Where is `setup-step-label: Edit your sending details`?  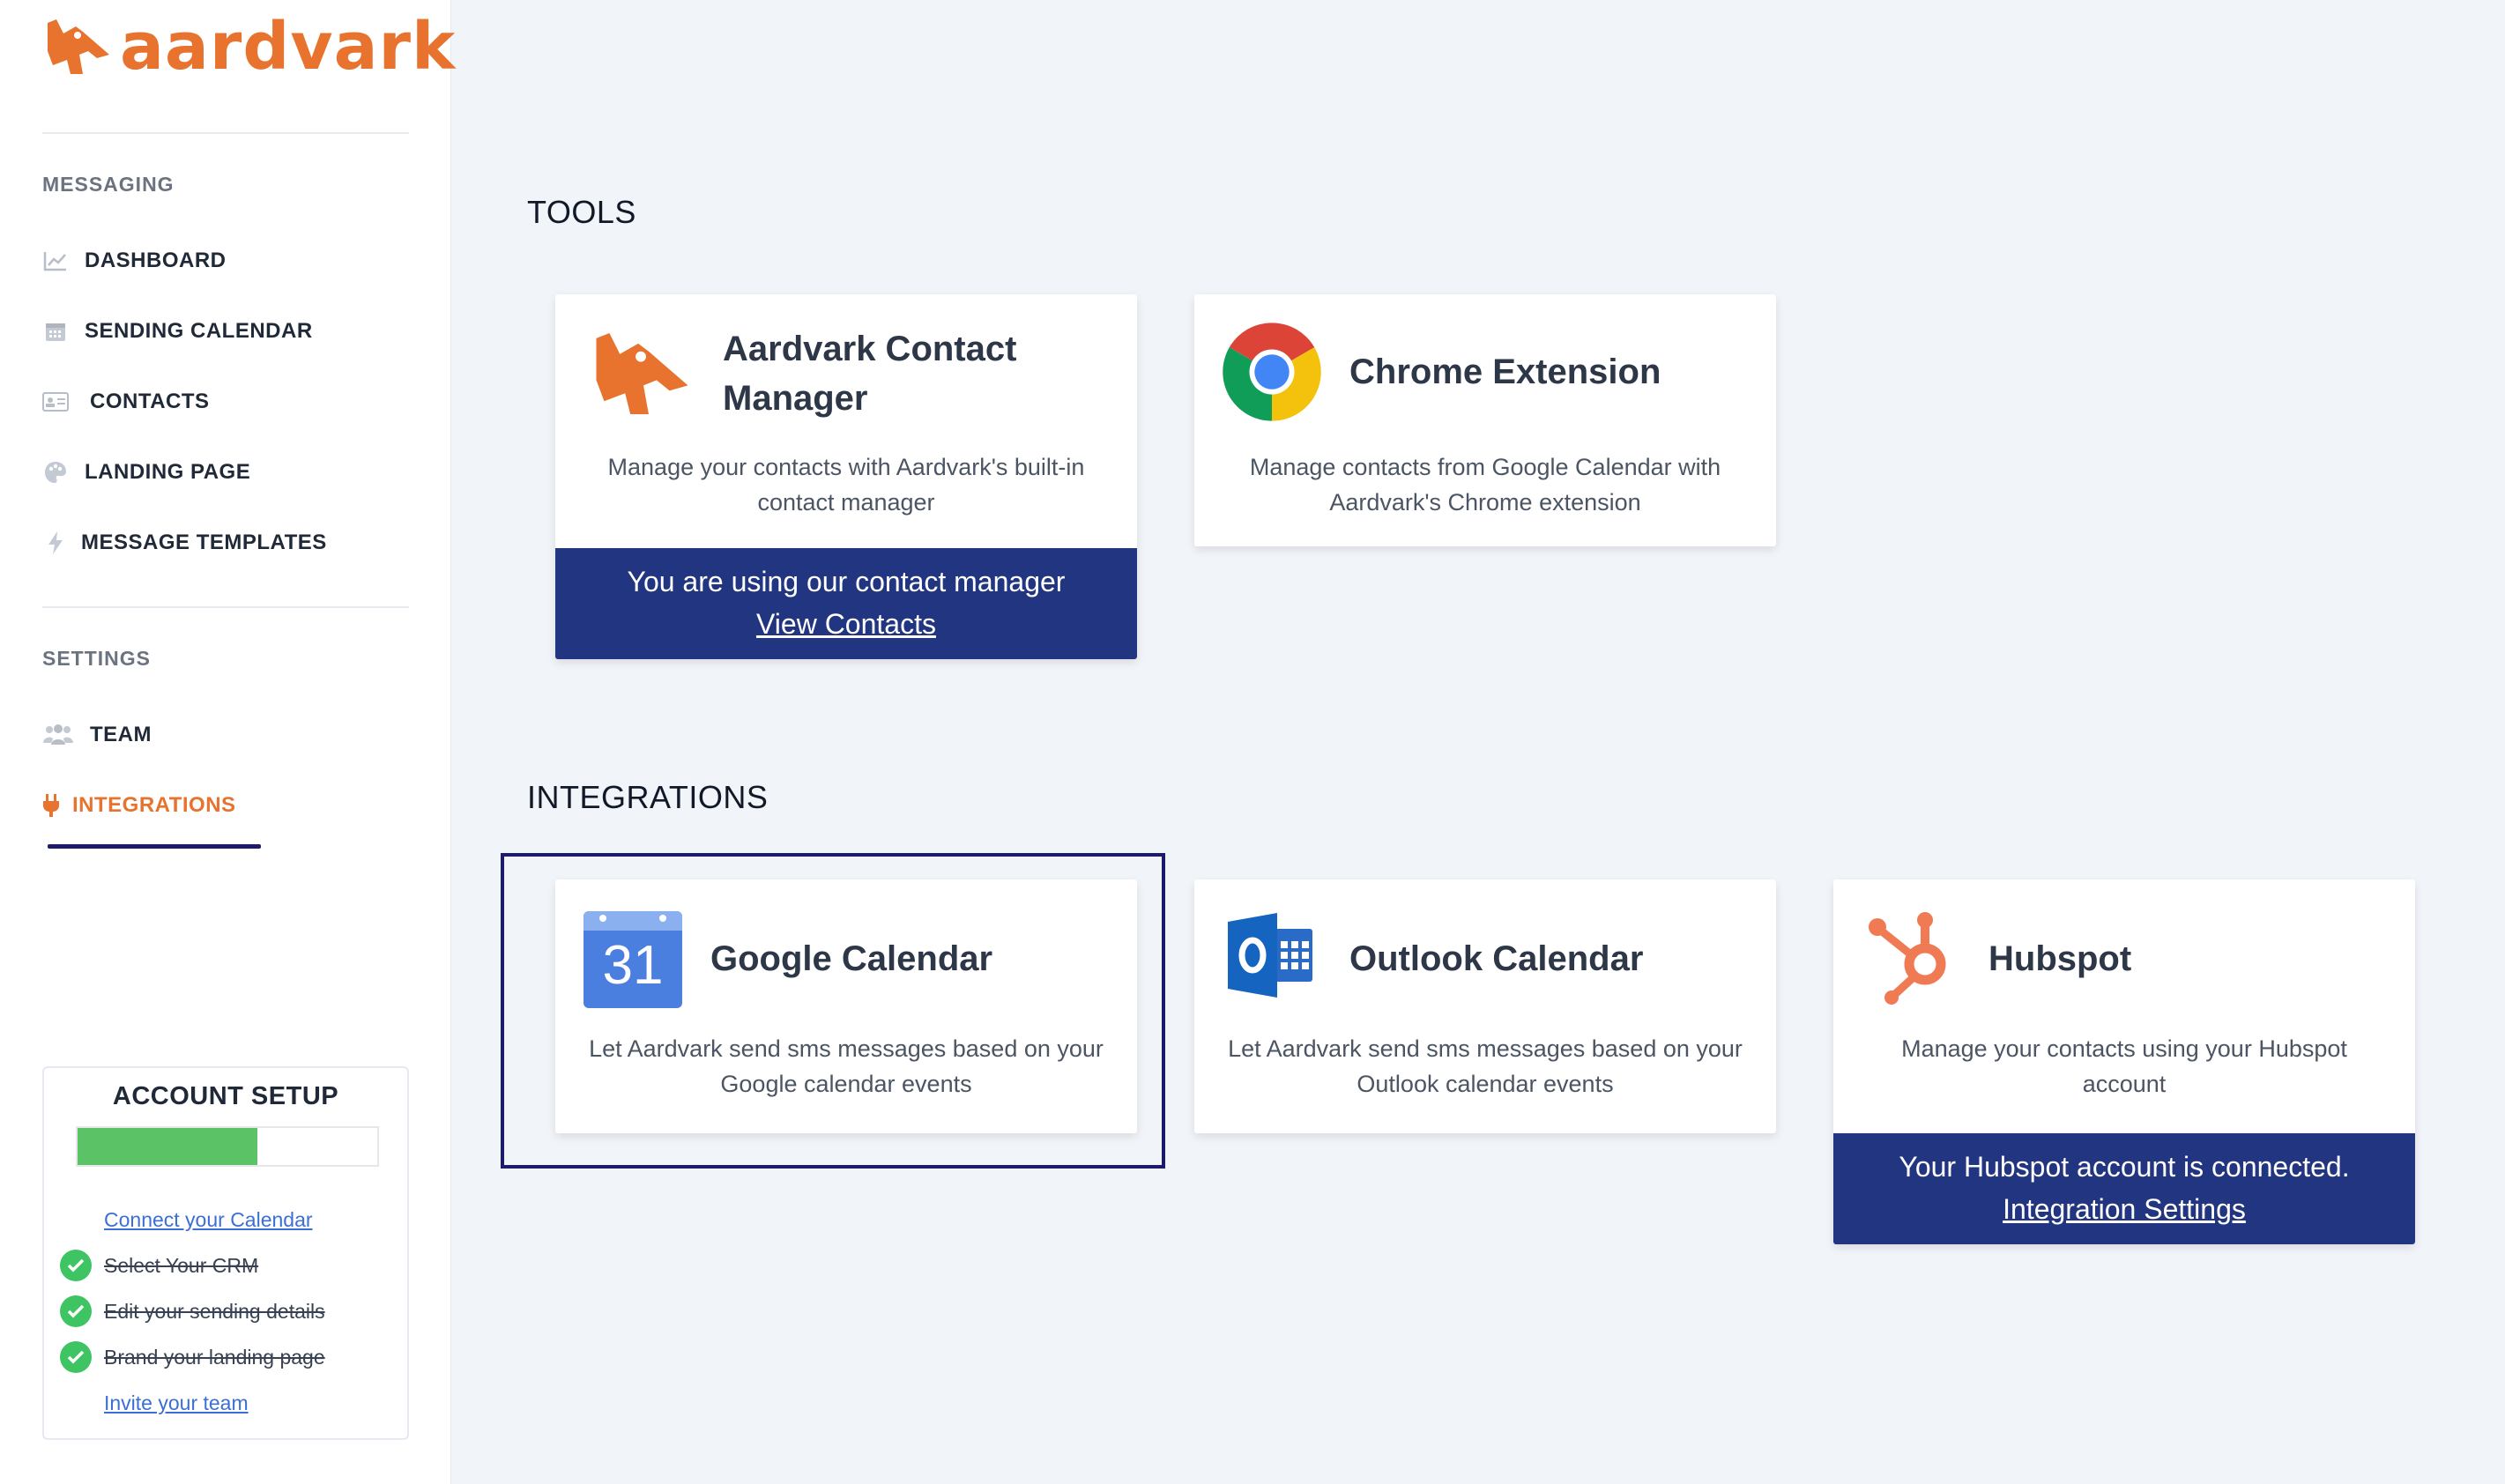 setup-step-label: Edit your sending details is located at coordinates (214, 1311).